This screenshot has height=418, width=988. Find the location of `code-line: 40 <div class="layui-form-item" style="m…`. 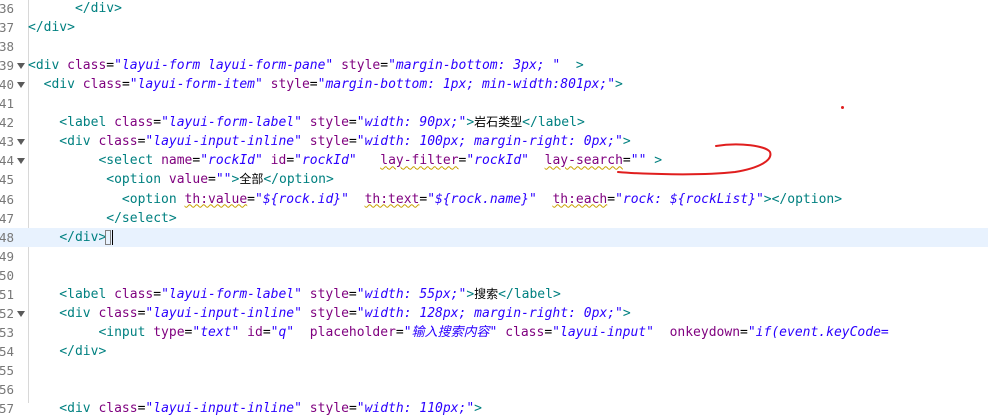

code-line: 40 <div class="layui-form-item" style="m… is located at coordinates (494, 84).